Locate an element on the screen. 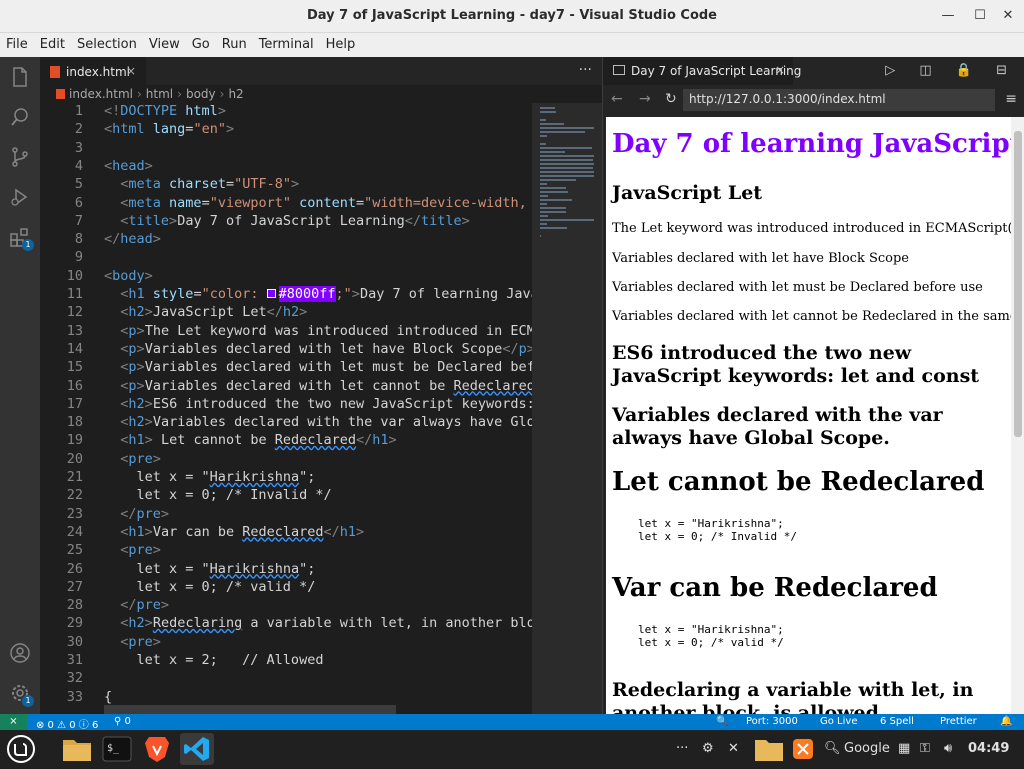  line-number: 15 is located at coordinates (74, 367).